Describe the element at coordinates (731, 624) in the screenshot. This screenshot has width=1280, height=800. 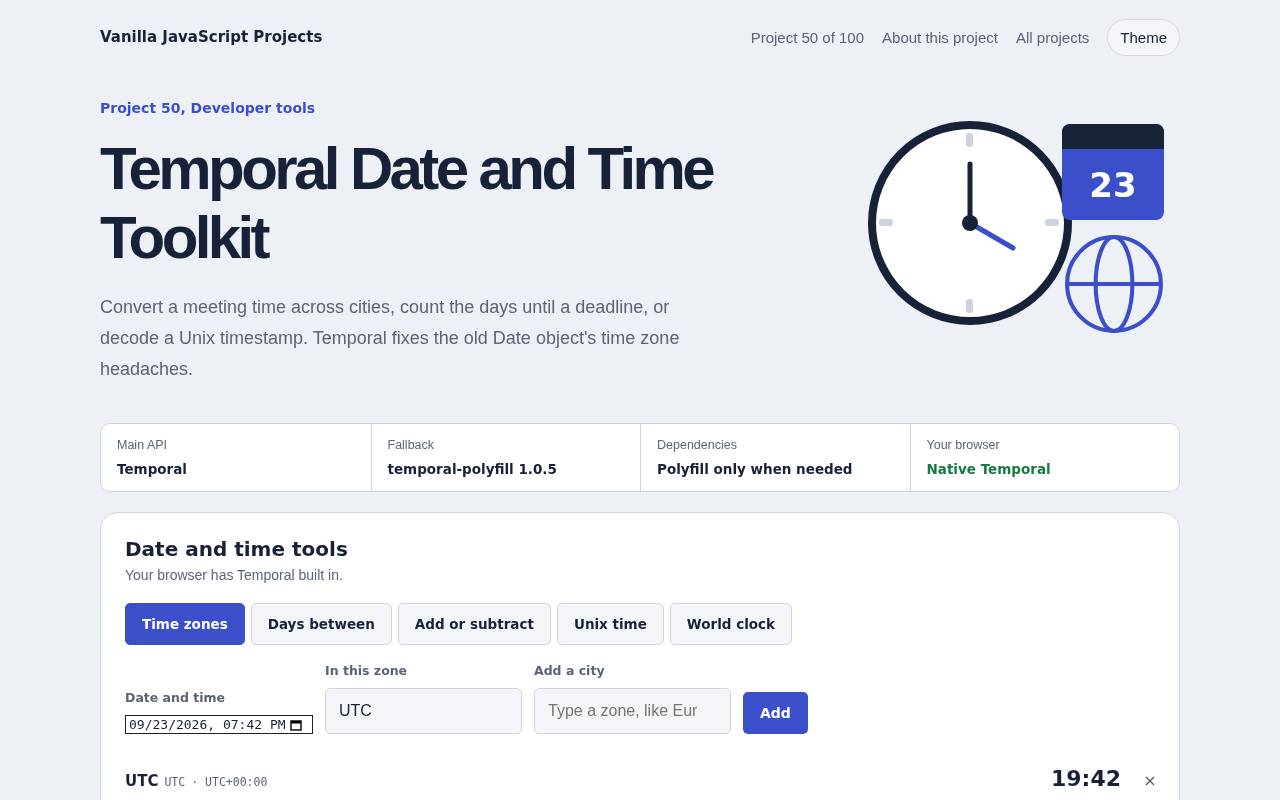
I see `tab: World clock` at that location.